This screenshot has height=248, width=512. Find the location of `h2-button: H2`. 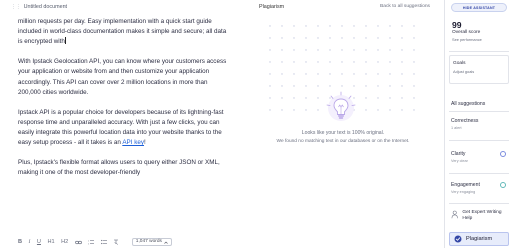

h2-button: H2 is located at coordinates (64, 242).